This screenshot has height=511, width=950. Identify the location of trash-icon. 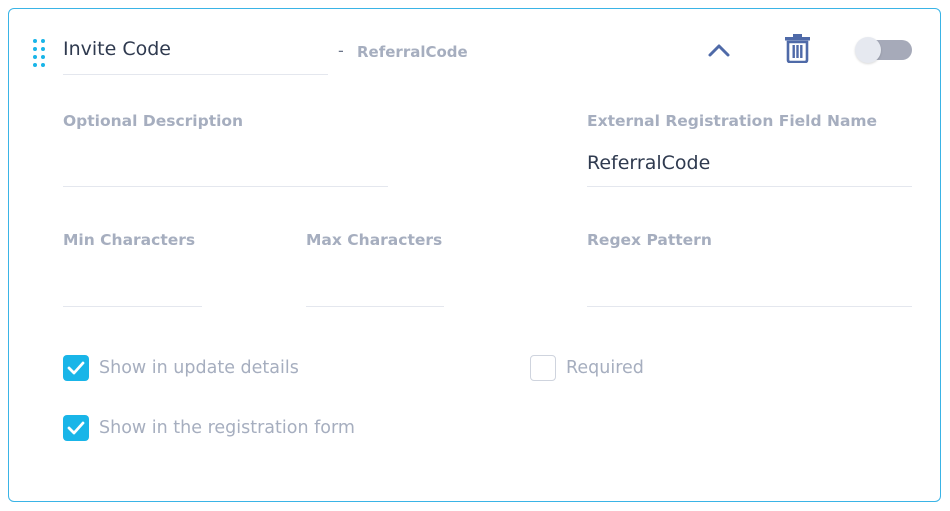
(797, 49).